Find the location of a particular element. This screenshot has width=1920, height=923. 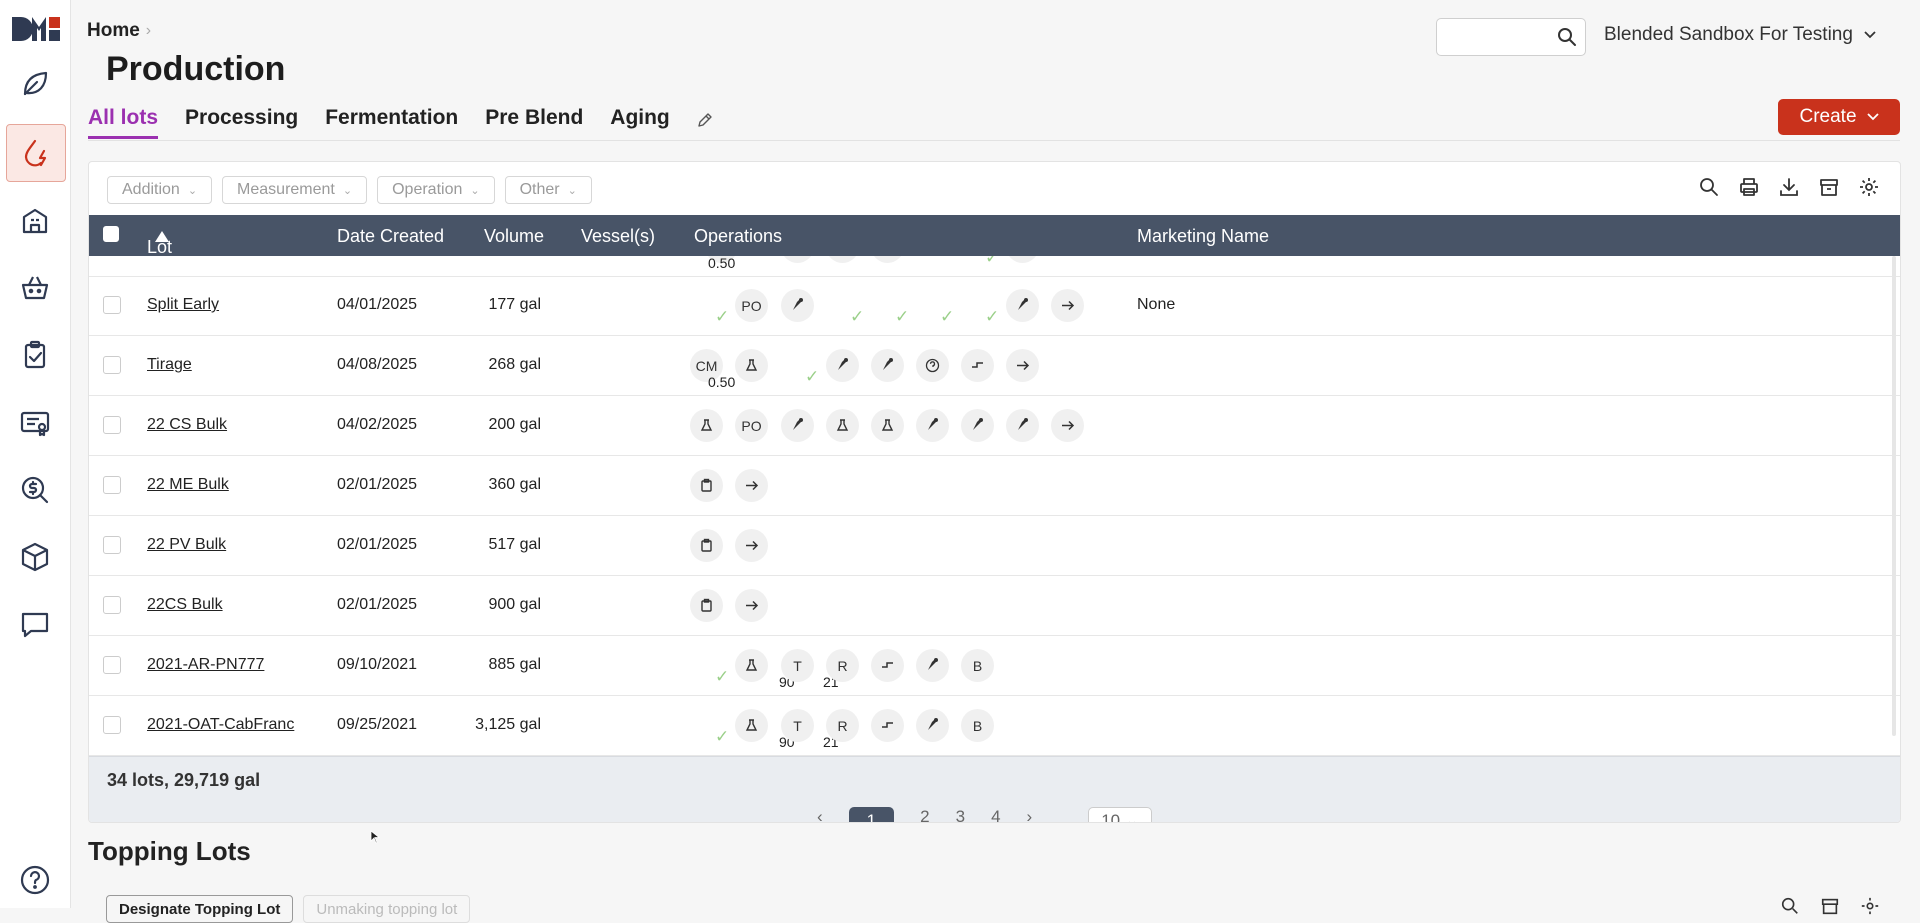

tab-processing: Processing is located at coordinates (241, 122).